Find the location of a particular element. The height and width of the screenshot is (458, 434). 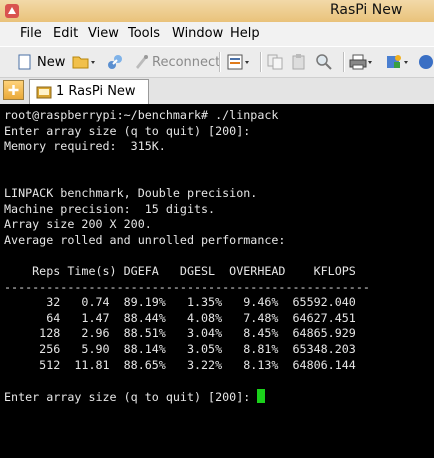

title-bar: RasPi New is located at coordinates (217, 11).